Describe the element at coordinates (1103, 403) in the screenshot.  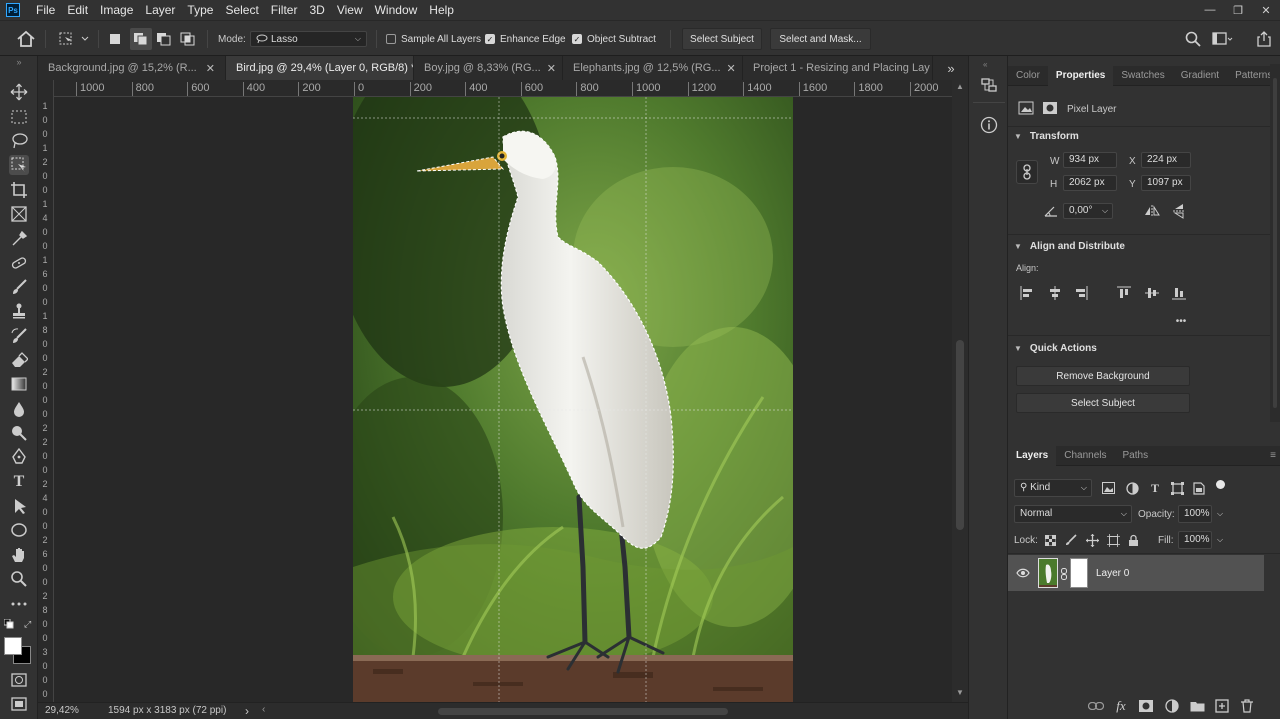
I see `select-subject-quick-button: Select Subject` at that location.